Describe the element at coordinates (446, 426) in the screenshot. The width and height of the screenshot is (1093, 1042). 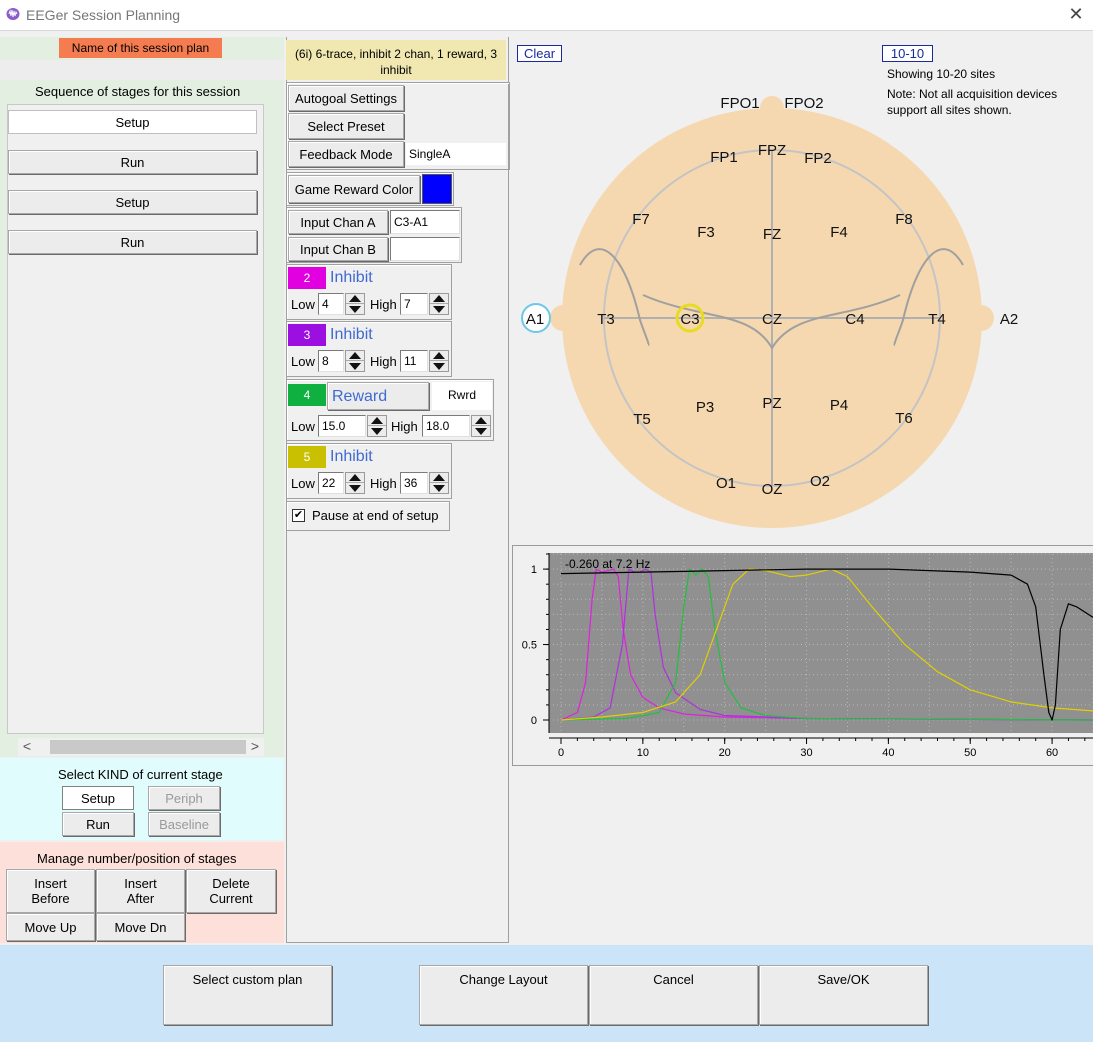
I see `band-4-high-input: 18.0` at that location.